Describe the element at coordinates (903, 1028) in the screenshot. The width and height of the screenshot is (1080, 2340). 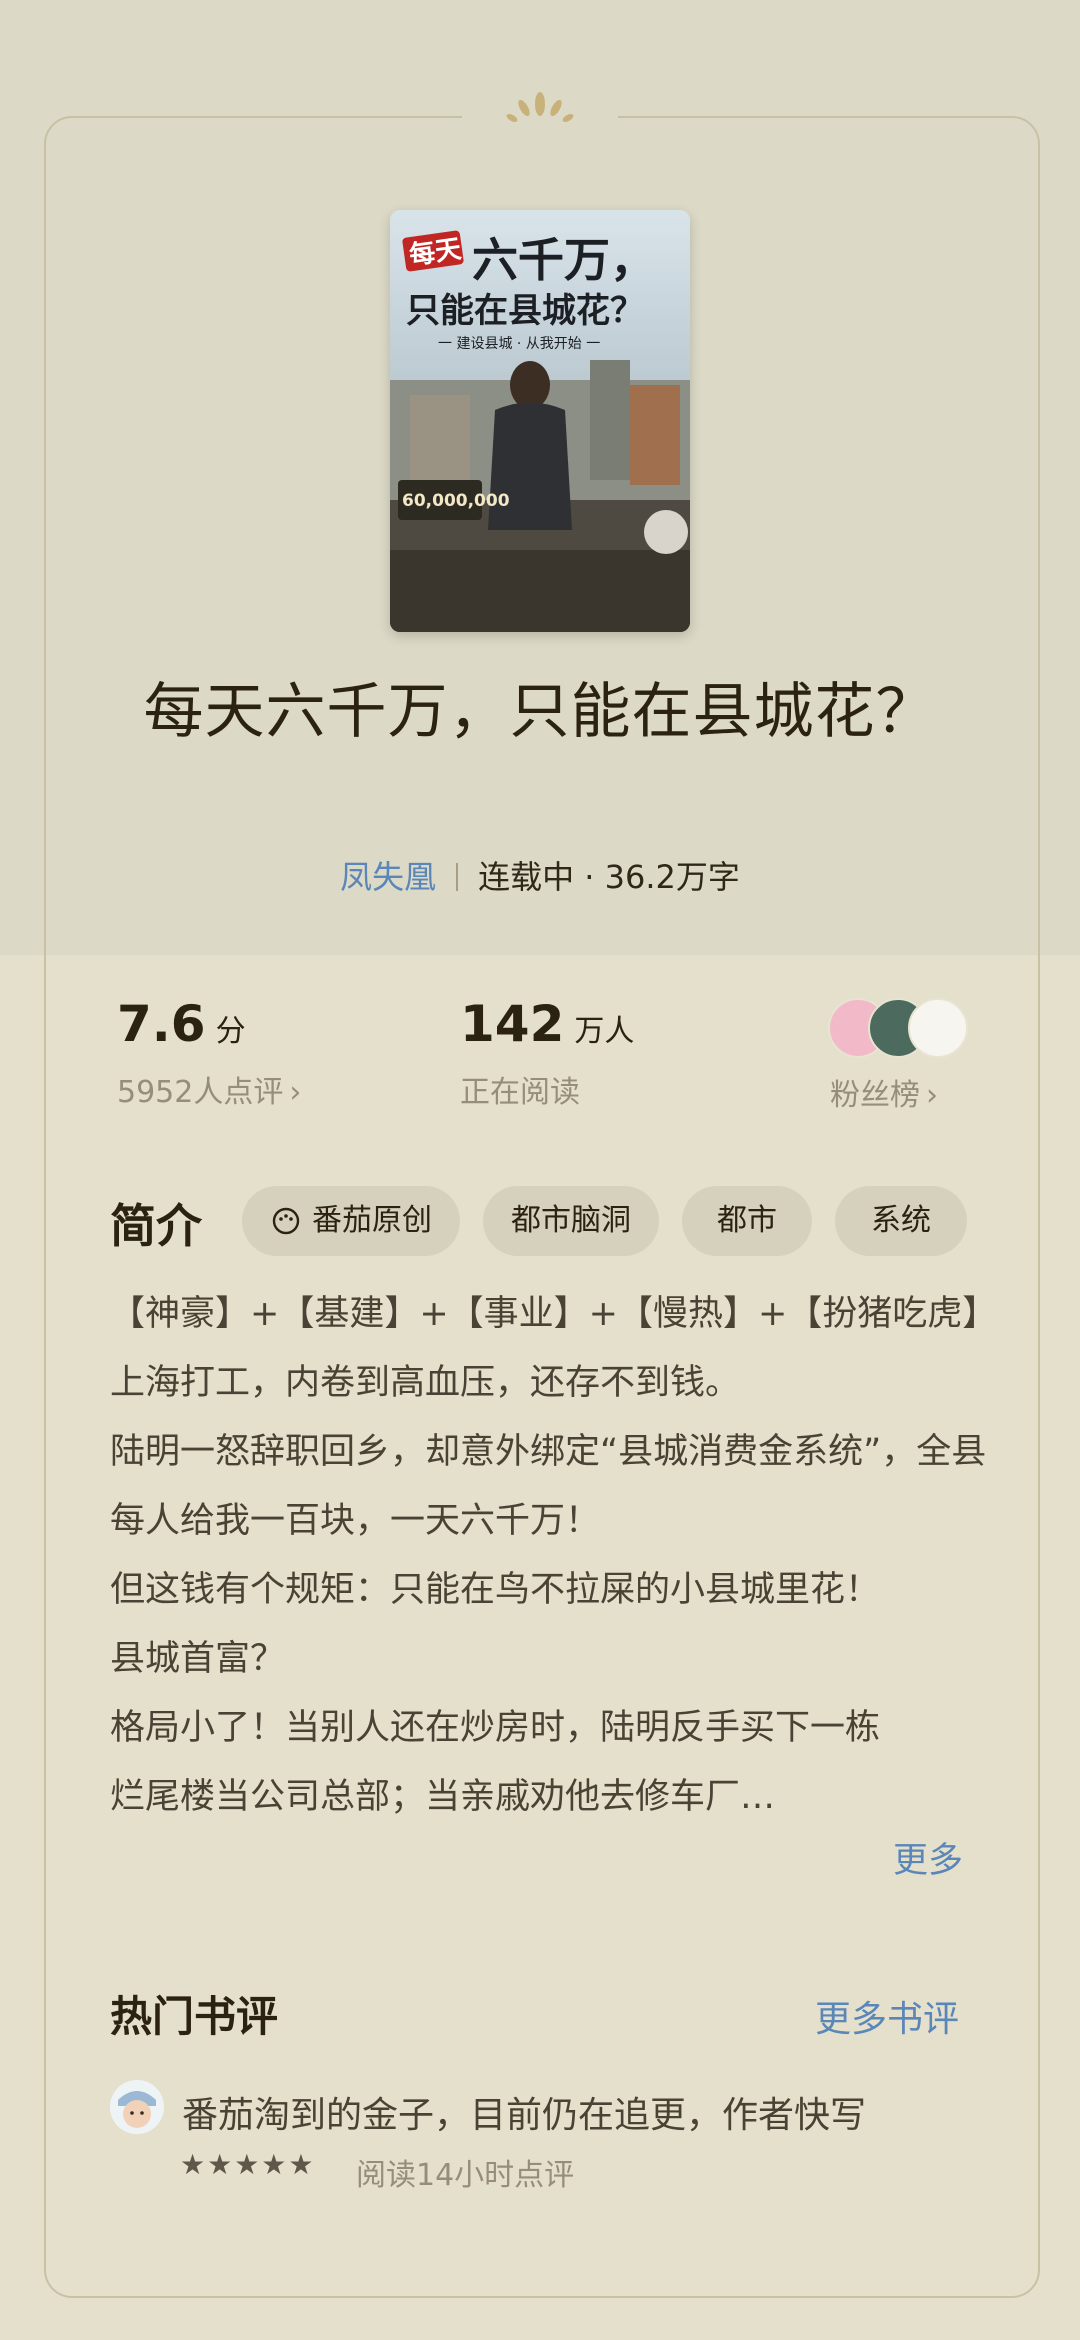
I see `fans-avatars` at that location.